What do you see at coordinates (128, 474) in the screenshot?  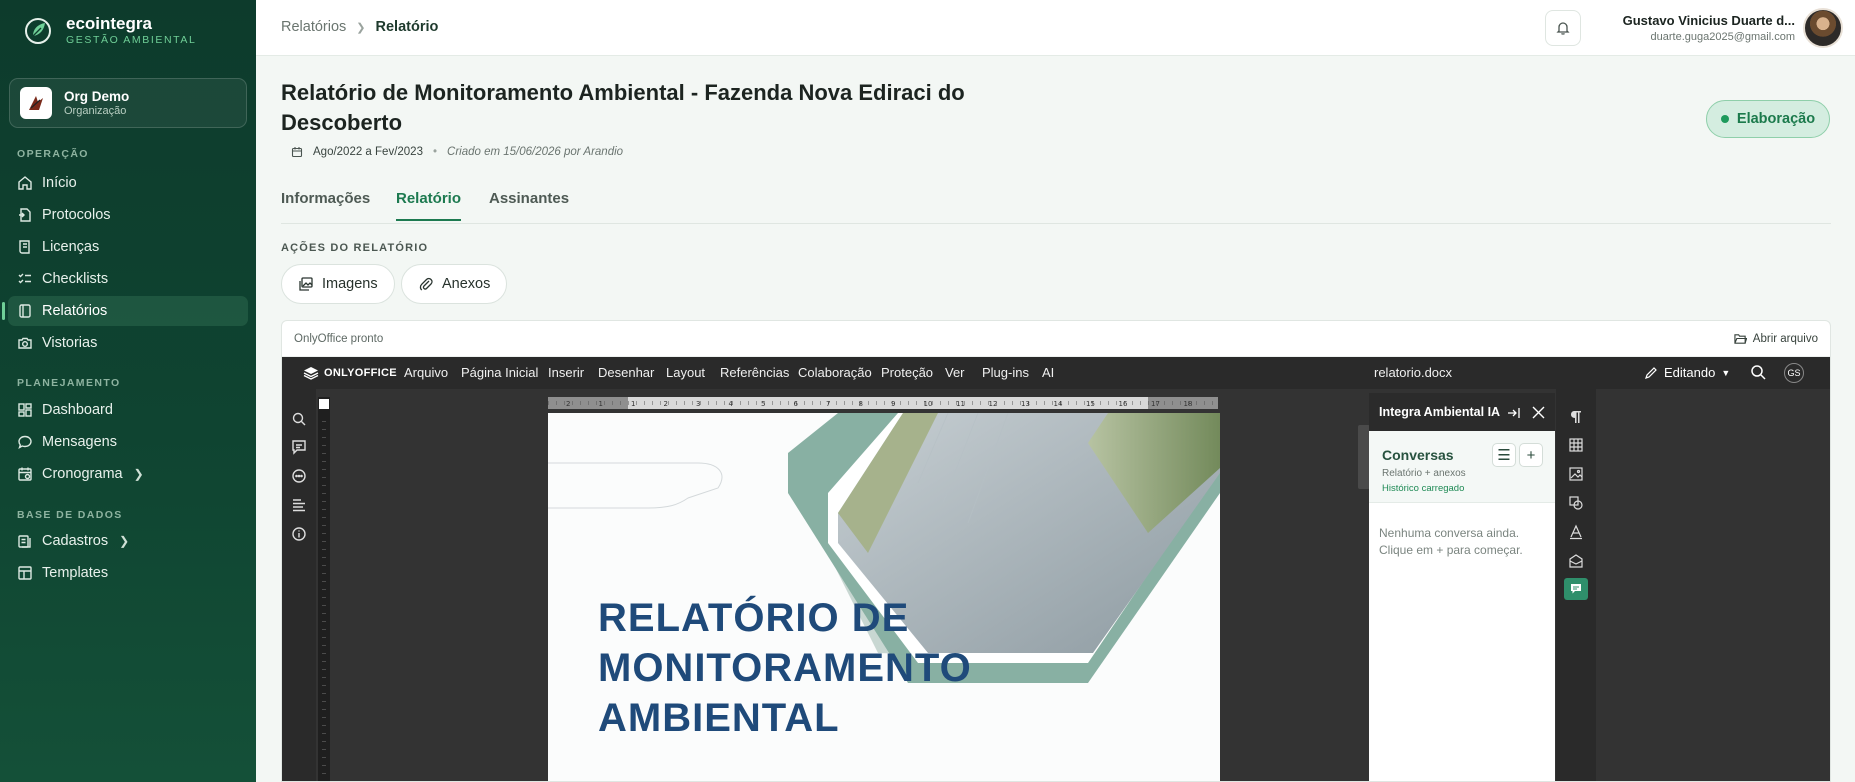 I see `sidebar-item-cronograma: Cronograma ❯` at bounding box center [128, 474].